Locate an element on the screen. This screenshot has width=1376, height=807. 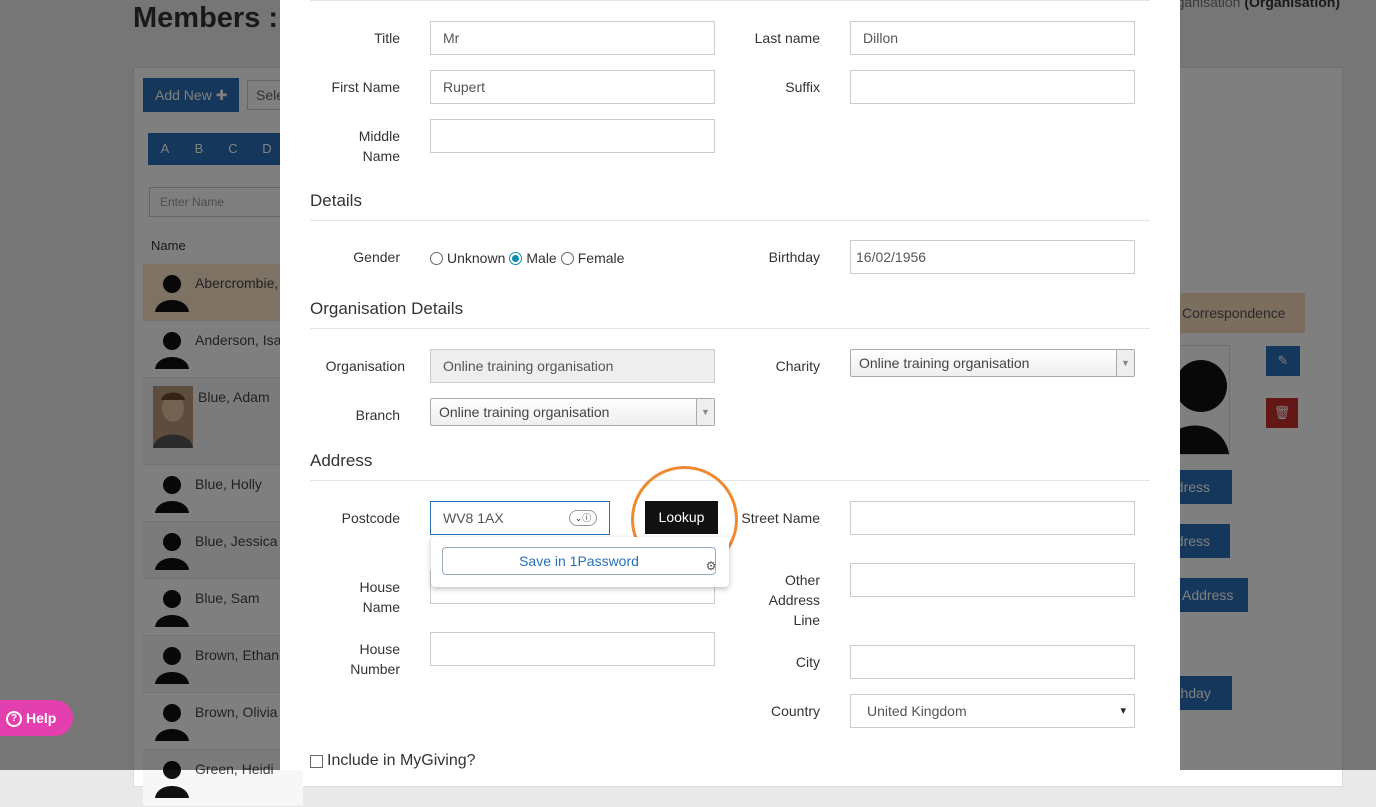
country-selected-value: United Kingdom is located at coordinates (917, 711).